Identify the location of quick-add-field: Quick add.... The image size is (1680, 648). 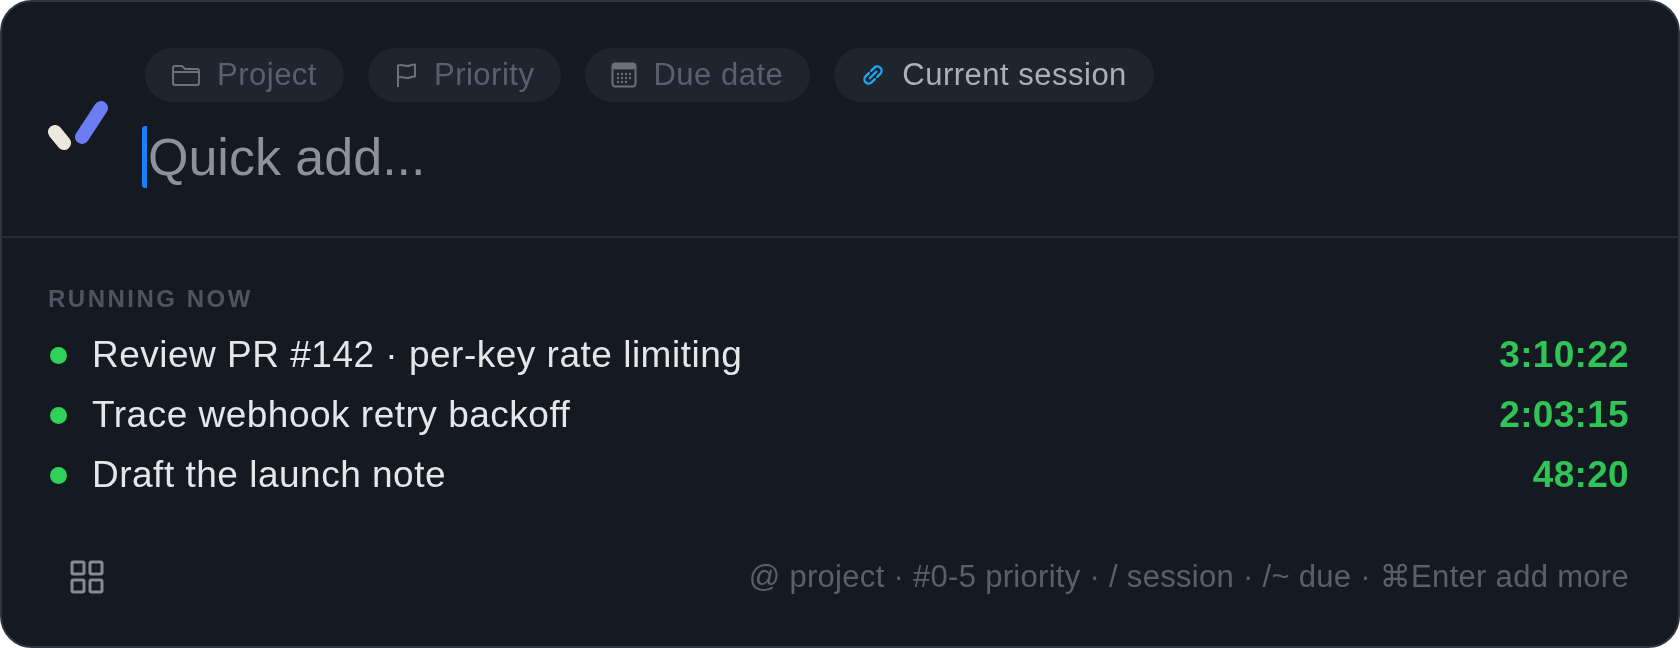
(292, 157).